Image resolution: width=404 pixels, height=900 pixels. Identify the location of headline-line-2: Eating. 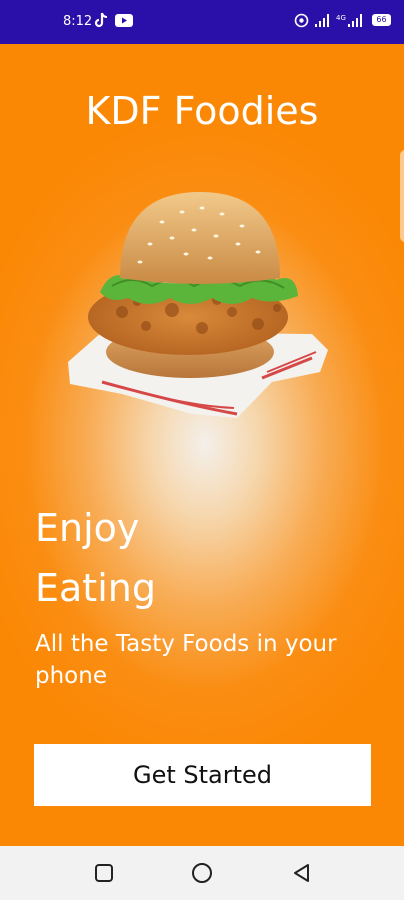
(95, 588).